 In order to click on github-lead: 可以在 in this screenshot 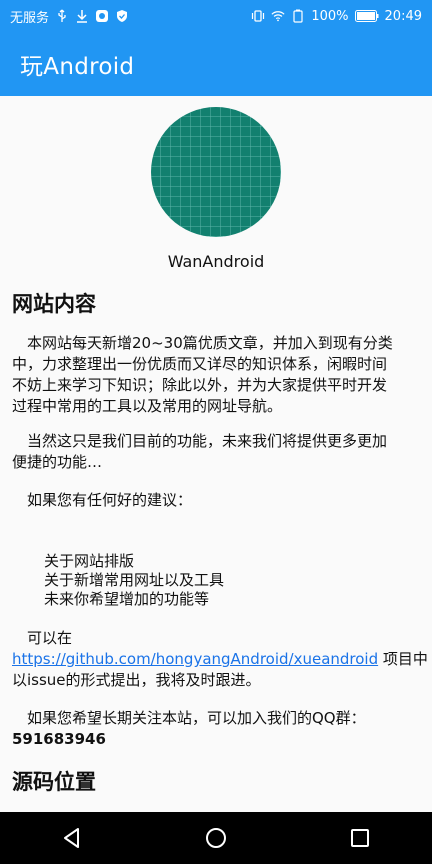, I will do `click(42, 638)`.